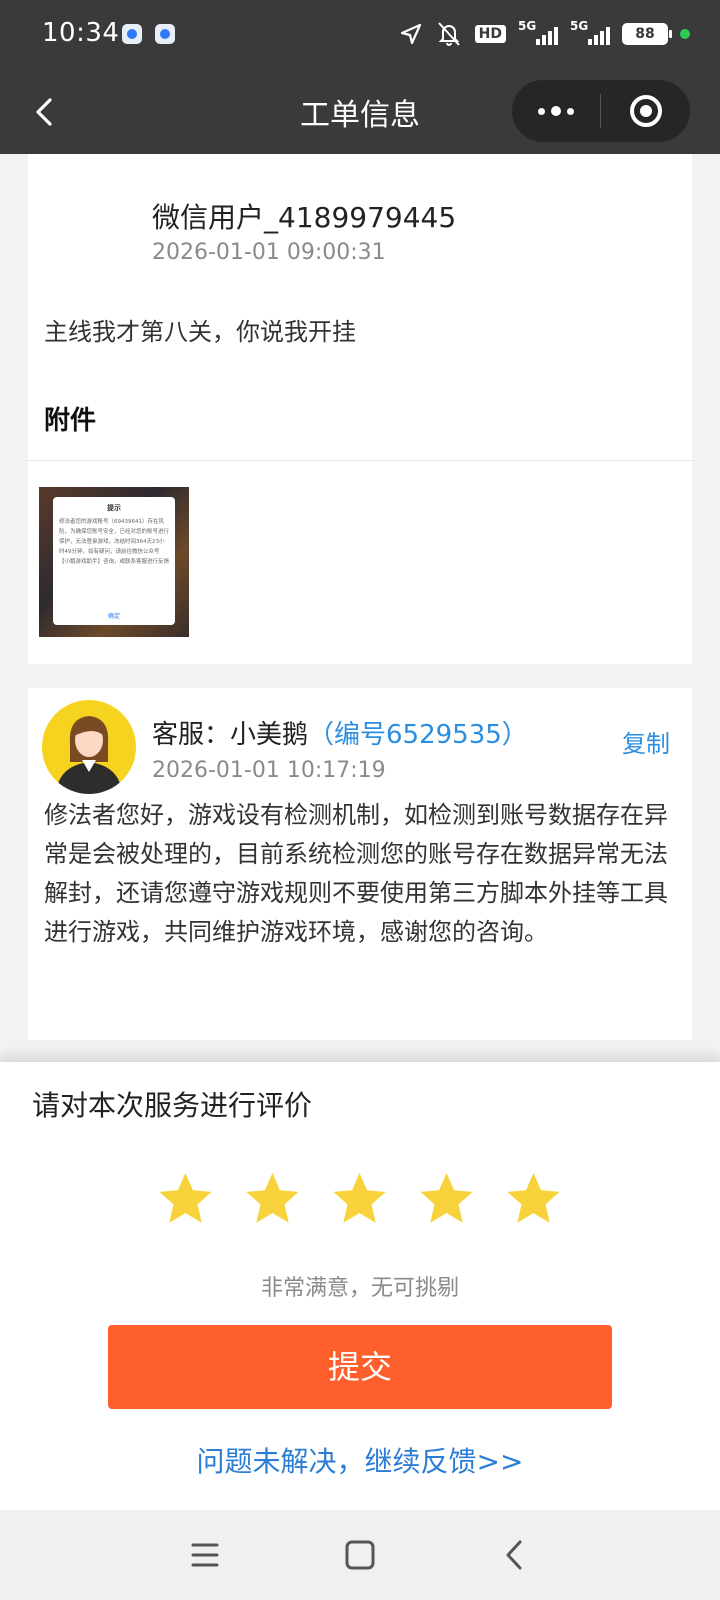  I want to click on status-time: 10:34, so click(81, 33).